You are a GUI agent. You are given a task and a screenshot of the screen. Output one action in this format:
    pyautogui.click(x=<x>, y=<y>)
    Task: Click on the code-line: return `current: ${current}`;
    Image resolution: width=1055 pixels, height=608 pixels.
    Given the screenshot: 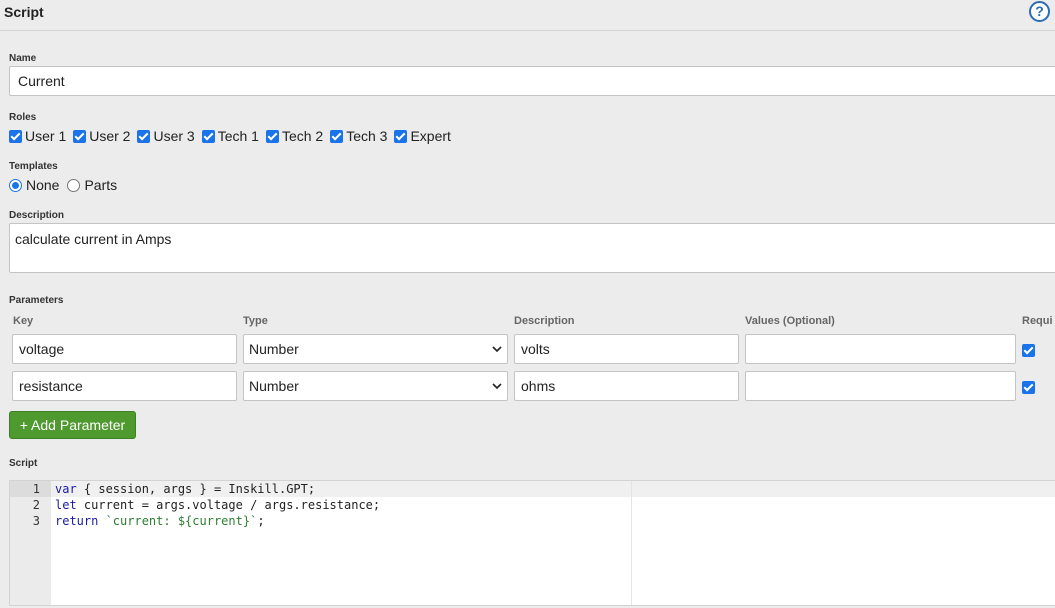 What is the action you would take?
    pyautogui.click(x=160, y=521)
    